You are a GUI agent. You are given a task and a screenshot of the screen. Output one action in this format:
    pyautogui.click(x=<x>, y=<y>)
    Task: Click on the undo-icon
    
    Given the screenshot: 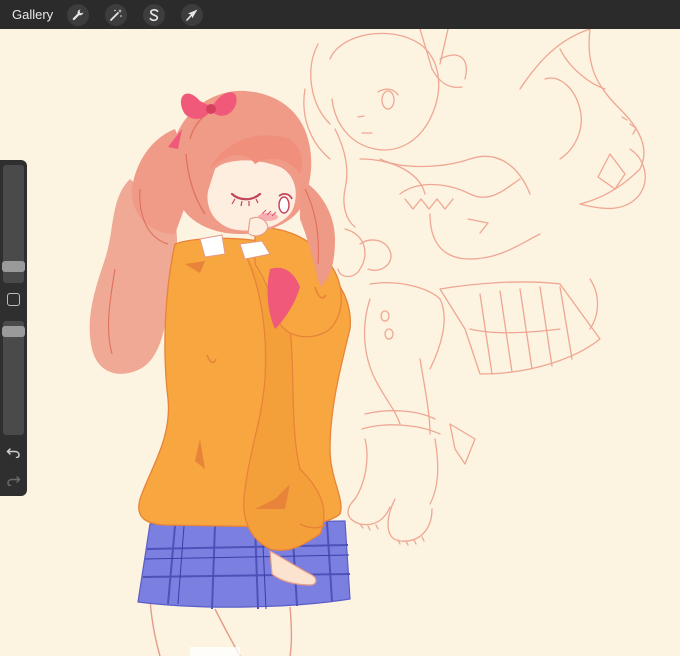 What is the action you would take?
    pyautogui.click(x=13, y=452)
    